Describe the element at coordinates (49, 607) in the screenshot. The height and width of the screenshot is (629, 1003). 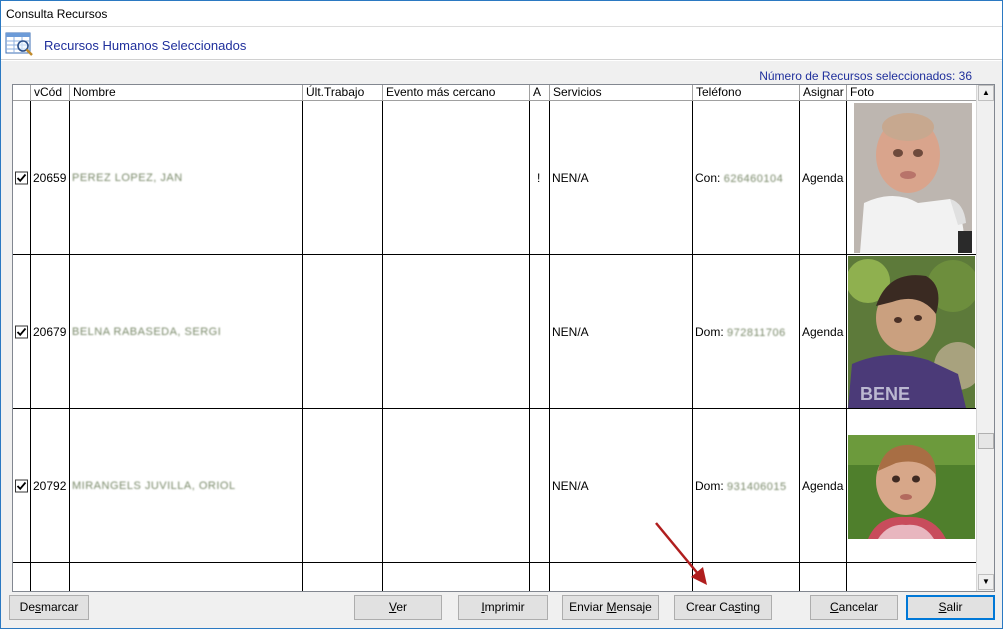
I see `desmarcar-button: Desmarcar` at that location.